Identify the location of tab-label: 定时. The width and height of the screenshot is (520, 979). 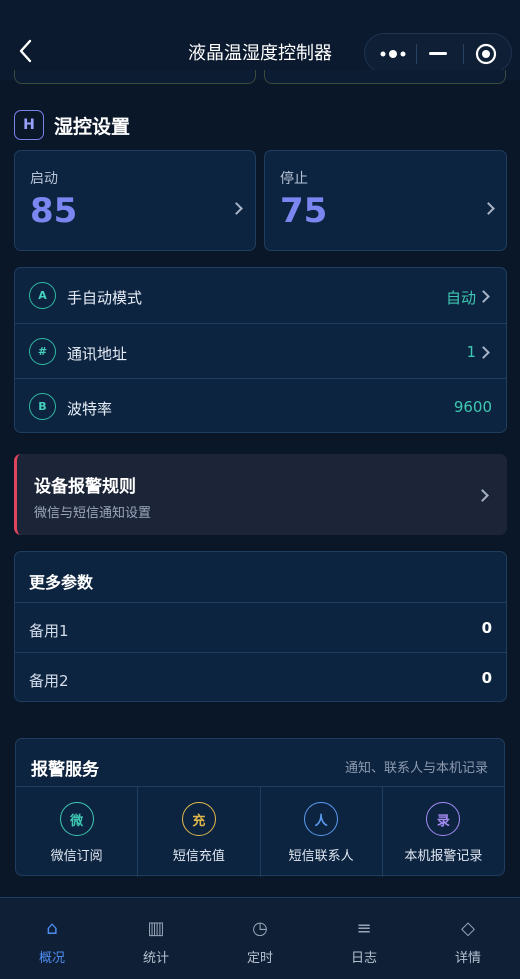
(259, 958).